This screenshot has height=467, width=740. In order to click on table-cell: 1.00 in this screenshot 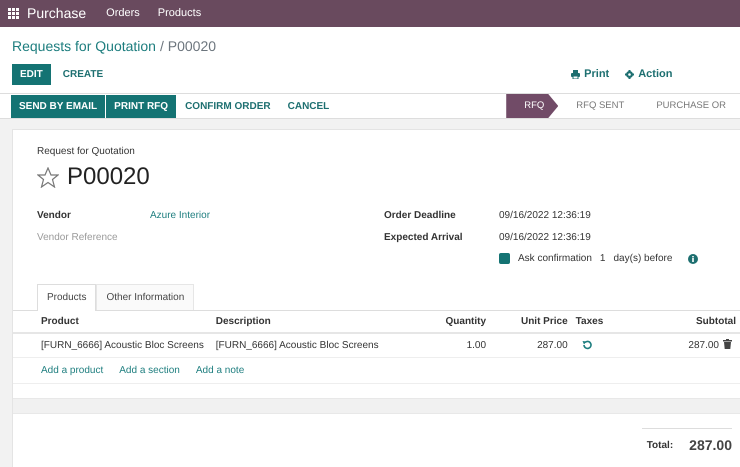, I will do `click(438, 344)`.